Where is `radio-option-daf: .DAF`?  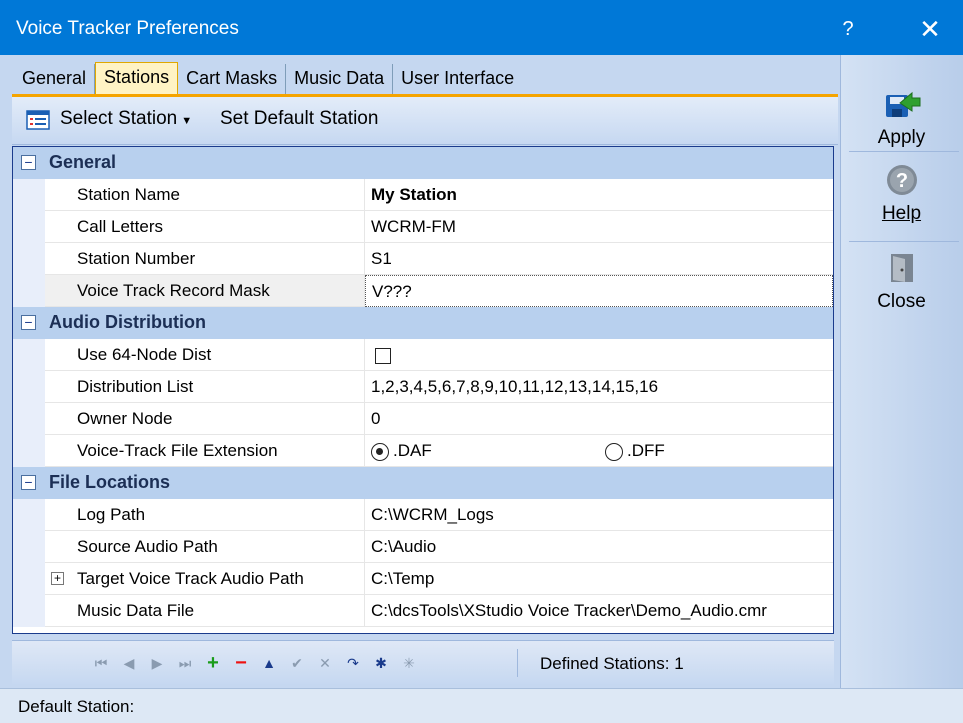
radio-option-daf: .DAF is located at coordinates (401, 451).